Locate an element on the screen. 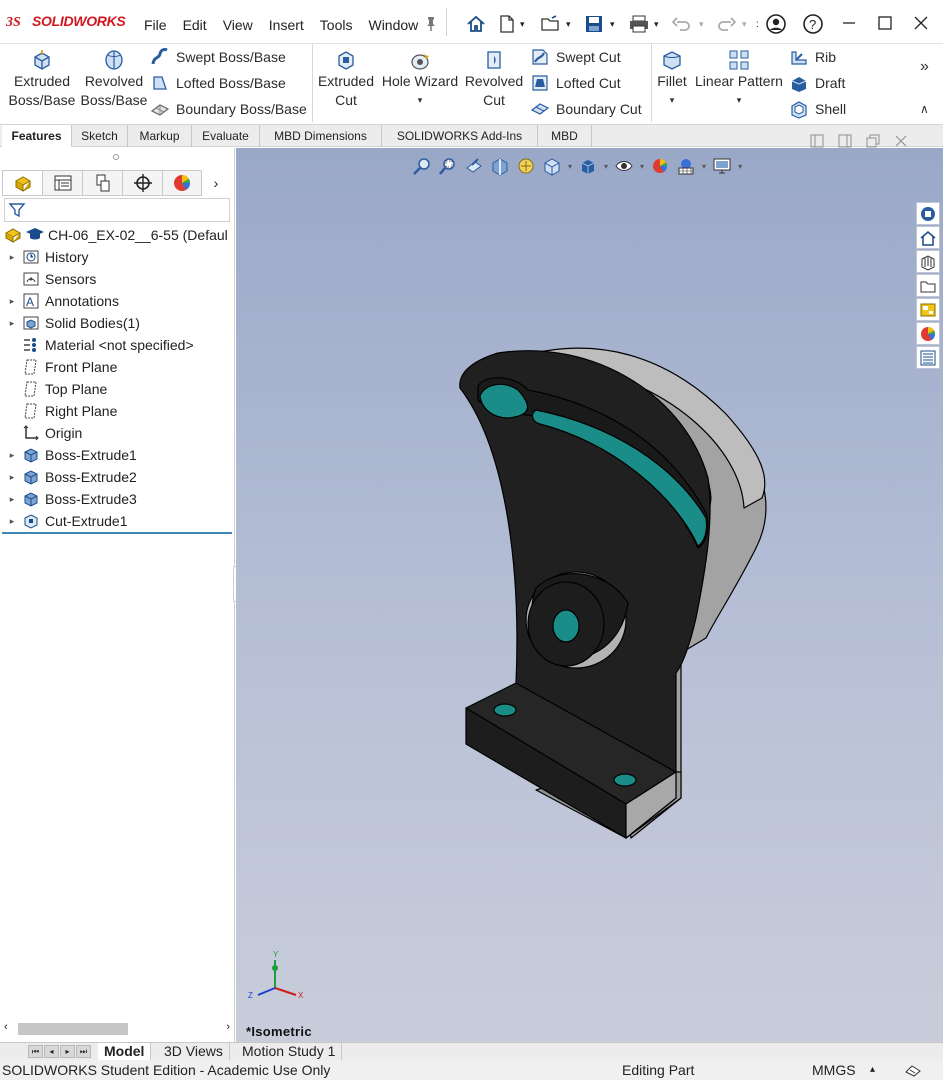 The height and width of the screenshot is (1080, 943). tab-sketch: Sketch is located at coordinates (100, 136).